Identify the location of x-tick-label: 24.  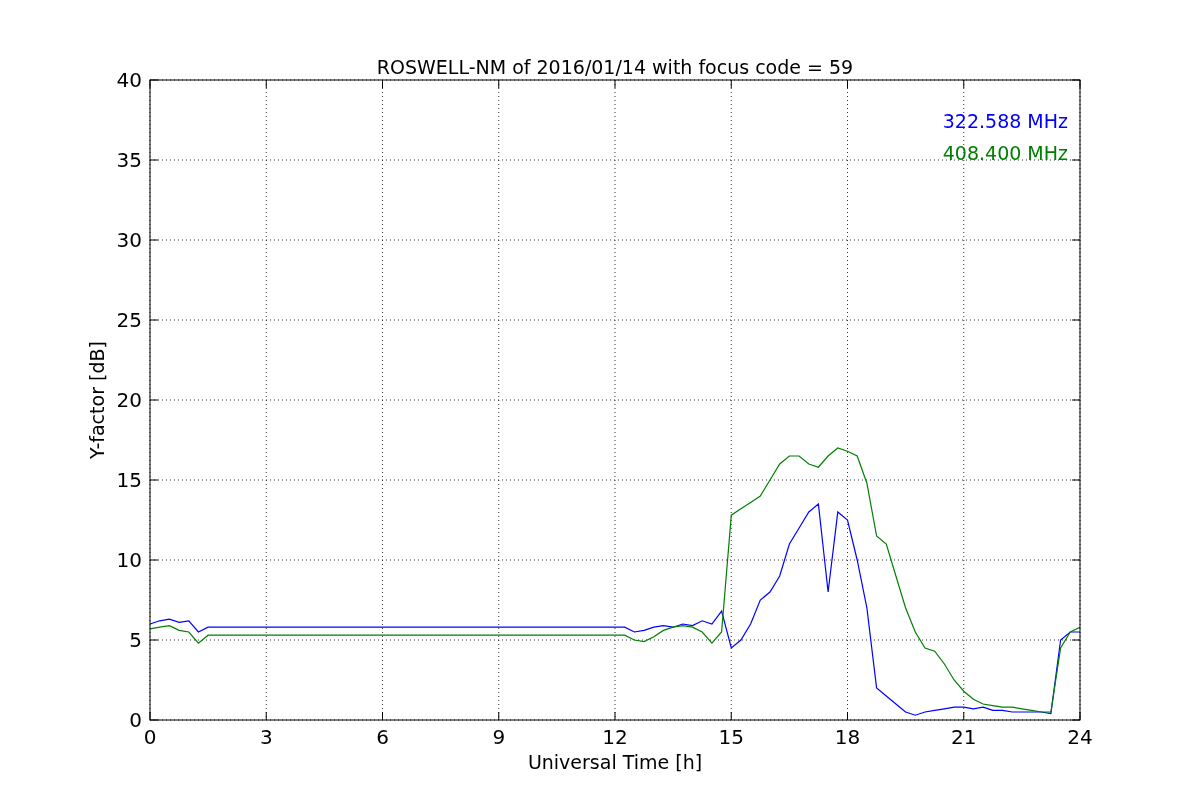
(1080, 737).